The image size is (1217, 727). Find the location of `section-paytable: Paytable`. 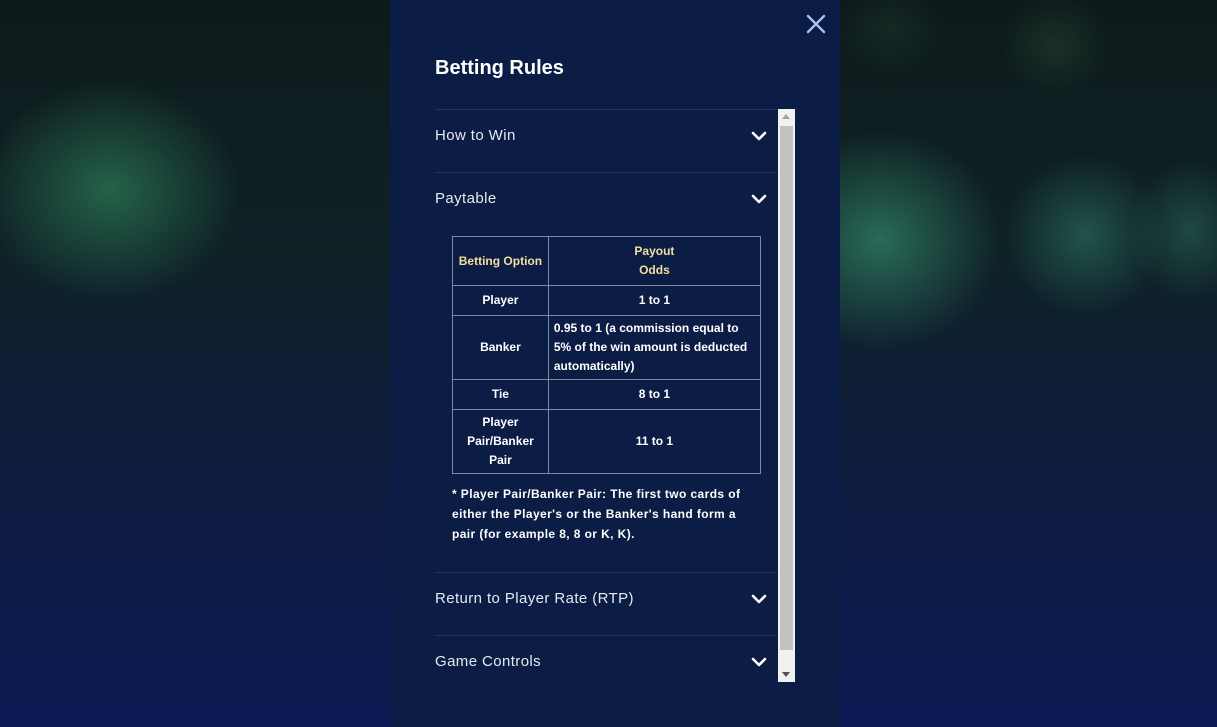

section-paytable: Paytable is located at coordinates (606, 203).